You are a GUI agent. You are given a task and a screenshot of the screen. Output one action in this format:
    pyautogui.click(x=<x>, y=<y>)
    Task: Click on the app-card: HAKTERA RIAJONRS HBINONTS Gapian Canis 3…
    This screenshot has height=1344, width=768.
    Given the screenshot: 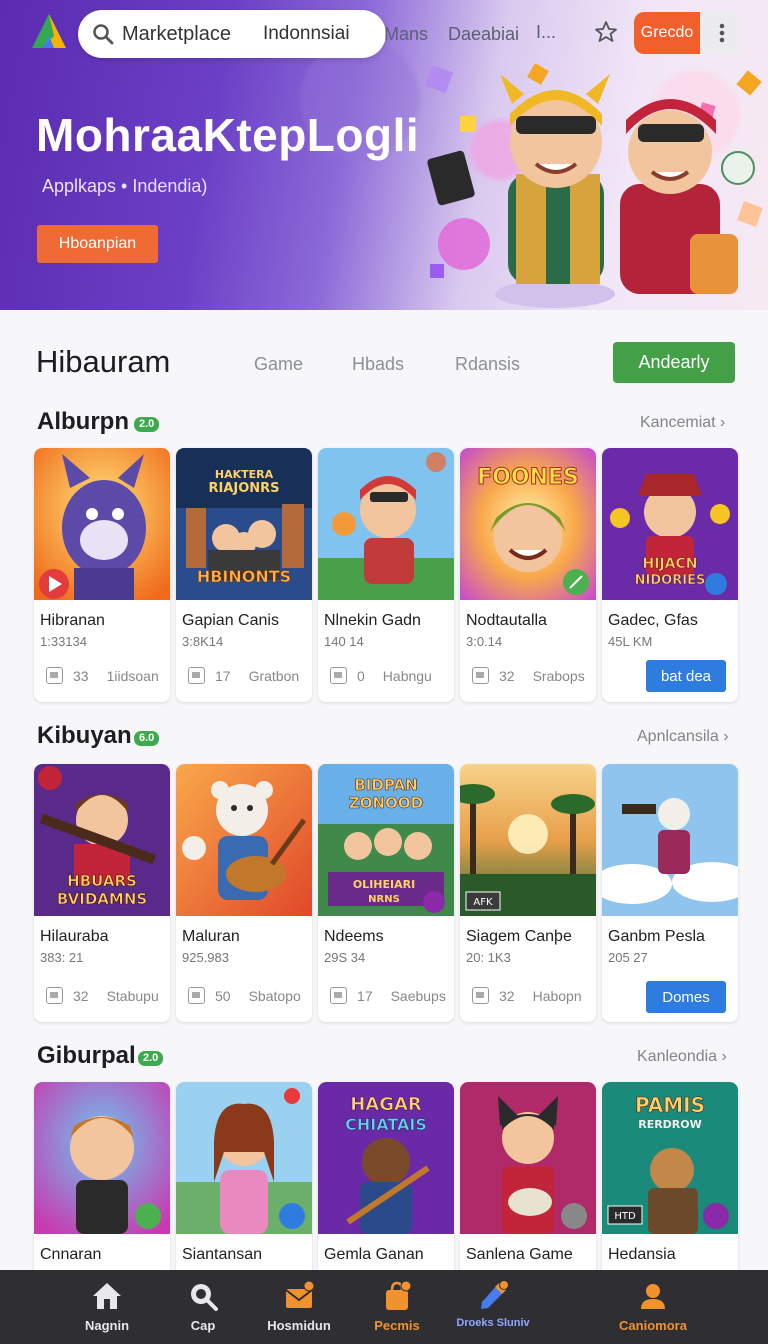 What is the action you would take?
    pyautogui.click(x=244, y=575)
    